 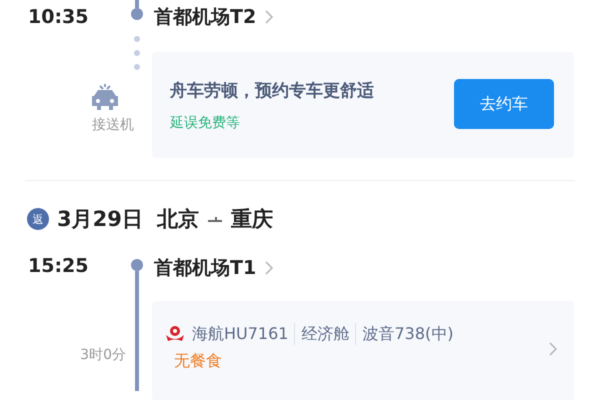 I want to click on return-badge: 返, so click(x=38, y=219).